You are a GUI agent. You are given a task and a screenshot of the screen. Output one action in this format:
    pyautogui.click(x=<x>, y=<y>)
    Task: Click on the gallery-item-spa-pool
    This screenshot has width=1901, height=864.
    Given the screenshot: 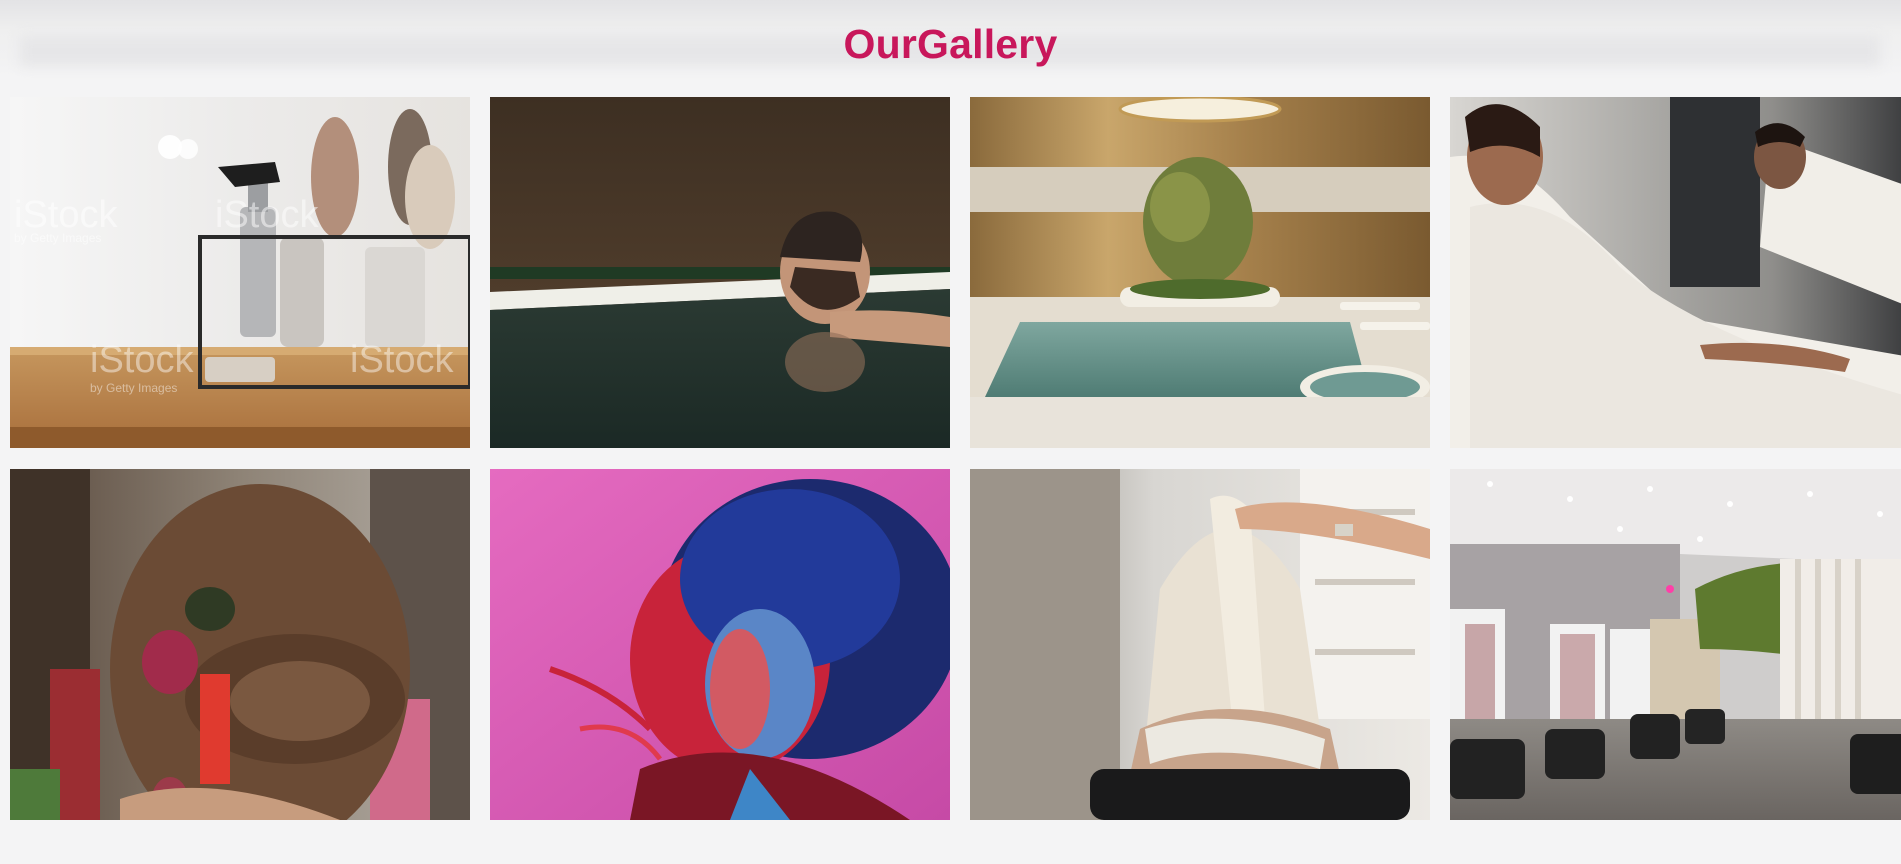 What is the action you would take?
    pyautogui.click(x=1200, y=272)
    